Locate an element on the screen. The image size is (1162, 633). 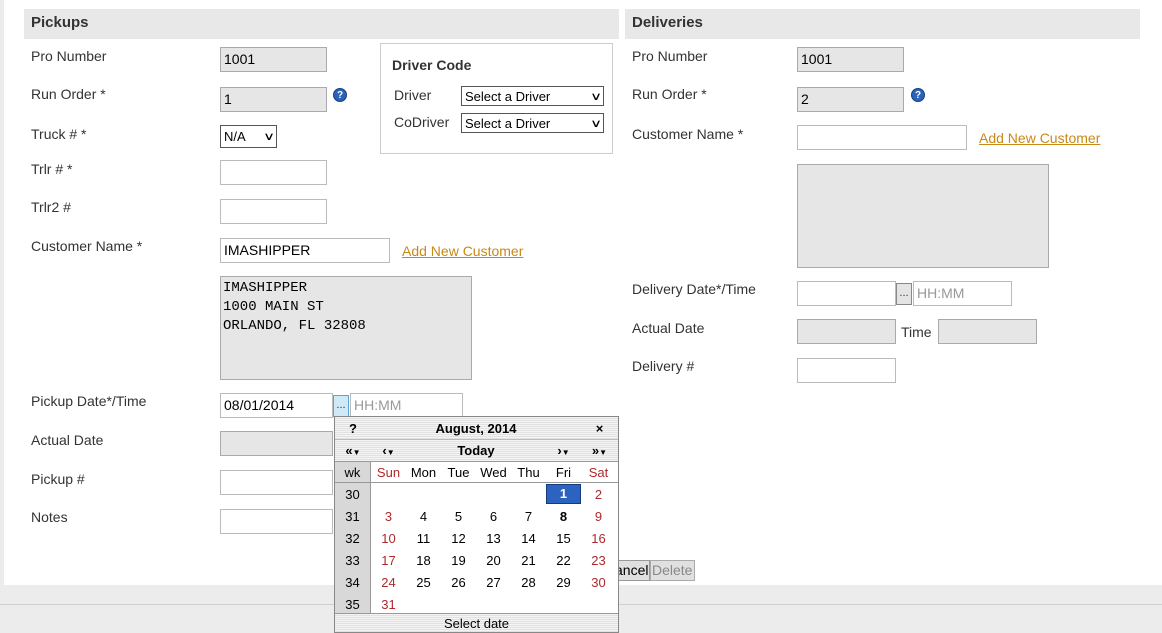
delivery-number-field is located at coordinates (846, 370).